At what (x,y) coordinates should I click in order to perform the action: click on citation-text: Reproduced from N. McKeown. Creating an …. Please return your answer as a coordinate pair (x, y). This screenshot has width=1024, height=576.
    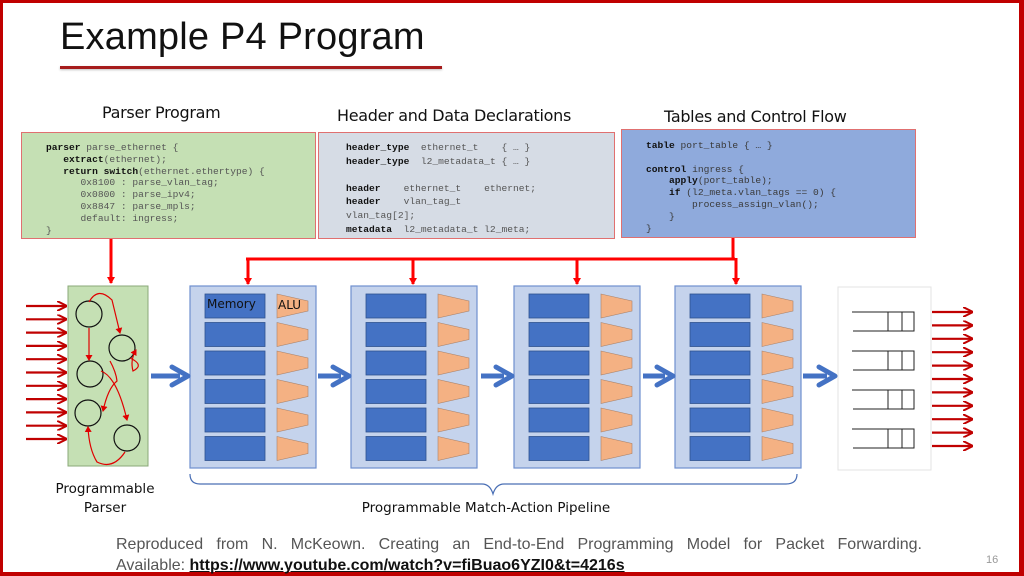
    Looking at the image, I should click on (519, 544).